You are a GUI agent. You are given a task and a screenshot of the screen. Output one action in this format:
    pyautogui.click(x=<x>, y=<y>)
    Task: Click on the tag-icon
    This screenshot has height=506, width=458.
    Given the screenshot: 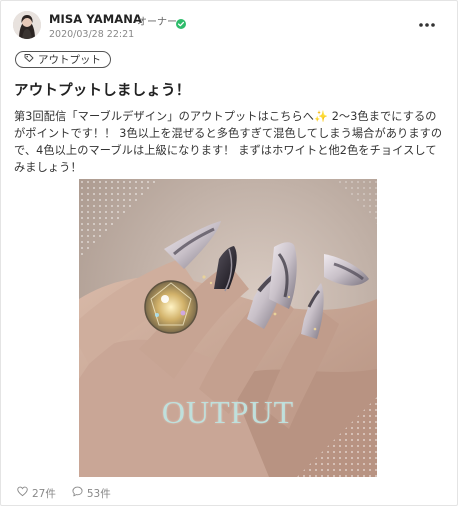 What is the action you would take?
    pyautogui.click(x=29, y=59)
    